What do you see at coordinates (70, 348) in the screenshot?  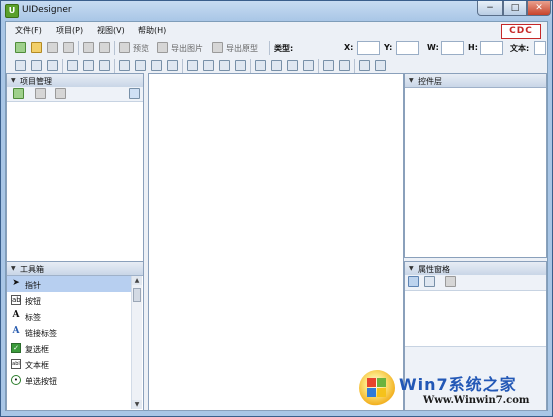 I see `toolbox-item-checkbox: ✓ 复选框` at bounding box center [70, 348].